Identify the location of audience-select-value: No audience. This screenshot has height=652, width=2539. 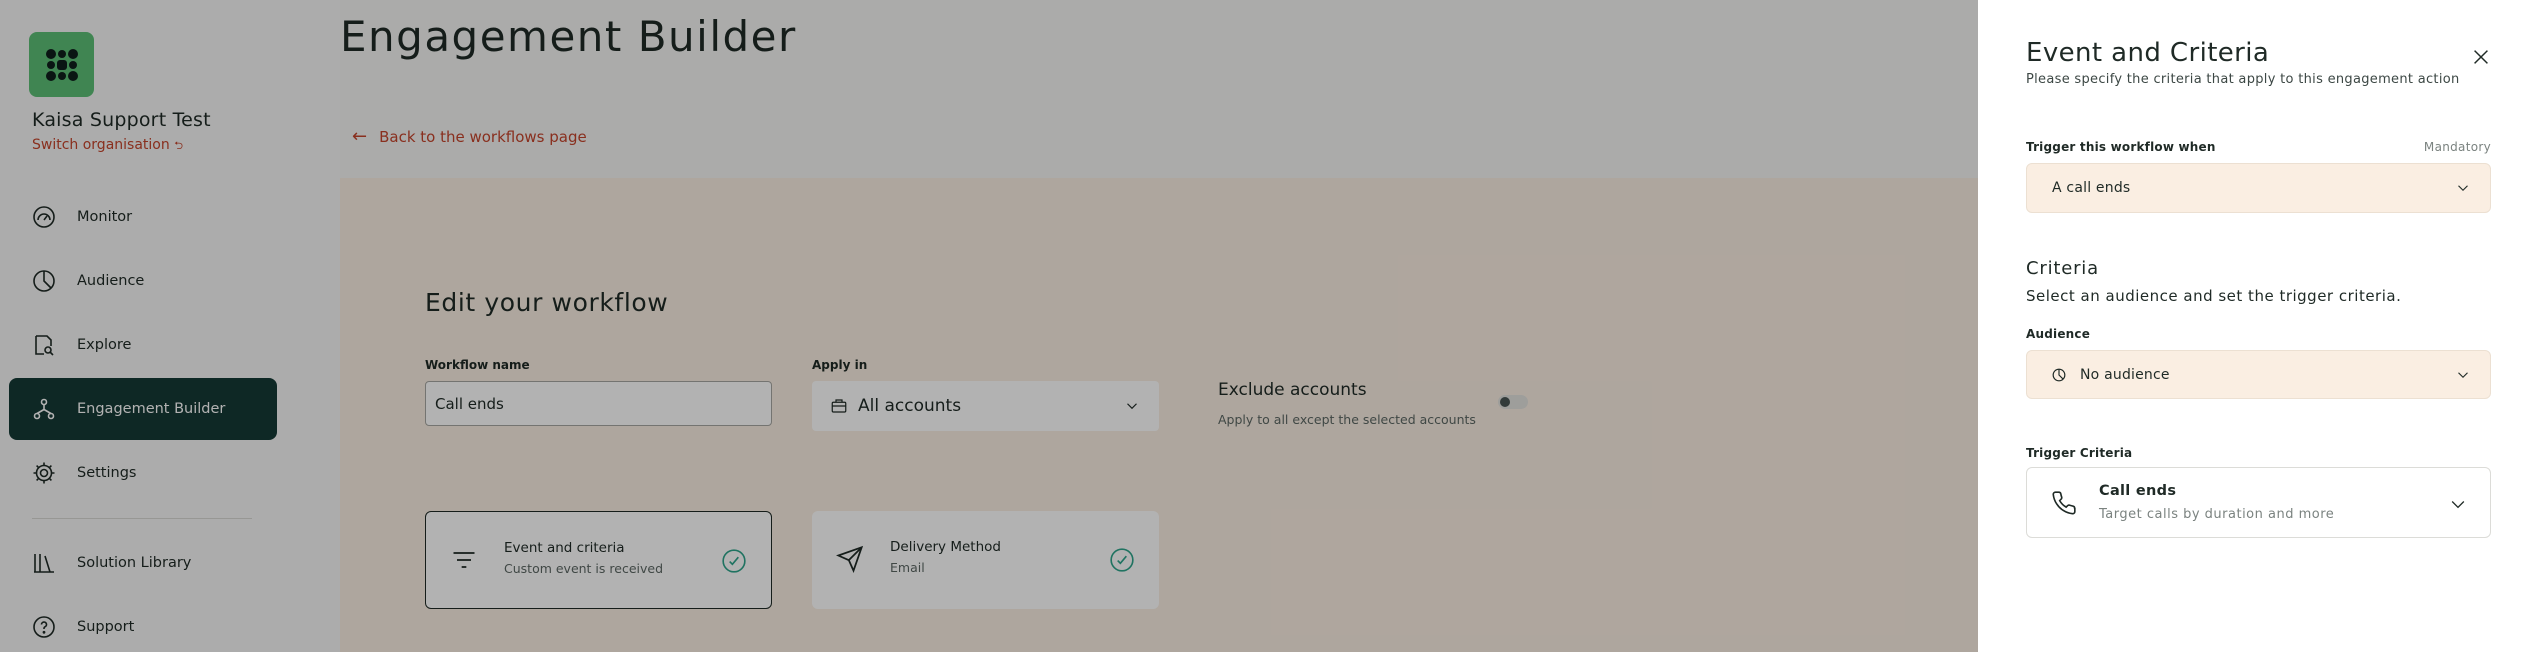
(2125, 374).